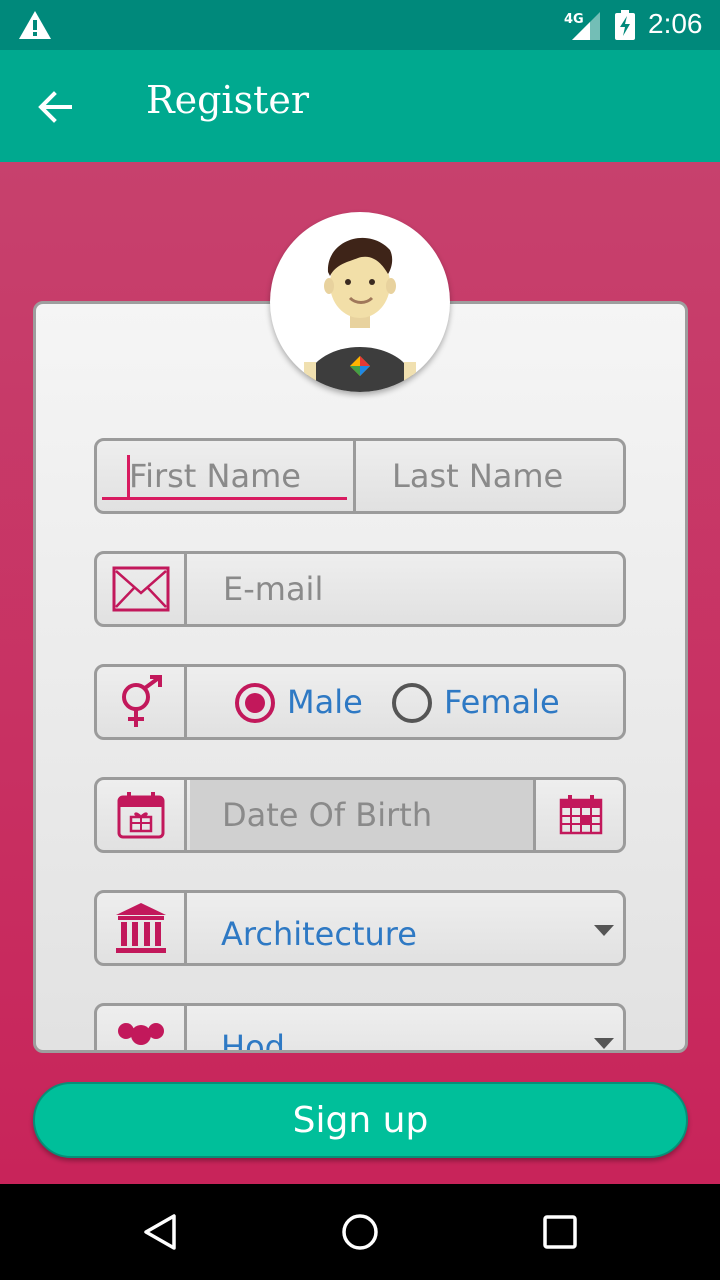 The height and width of the screenshot is (1280, 720). I want to click on avatar, so click(360, 302).